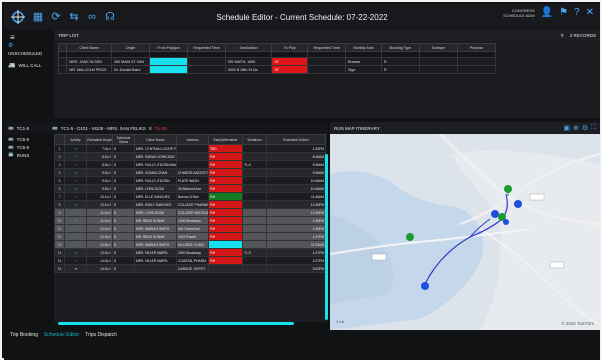 The image size is (602, 360). I want to click on cell-subtype, so click(438, 69).